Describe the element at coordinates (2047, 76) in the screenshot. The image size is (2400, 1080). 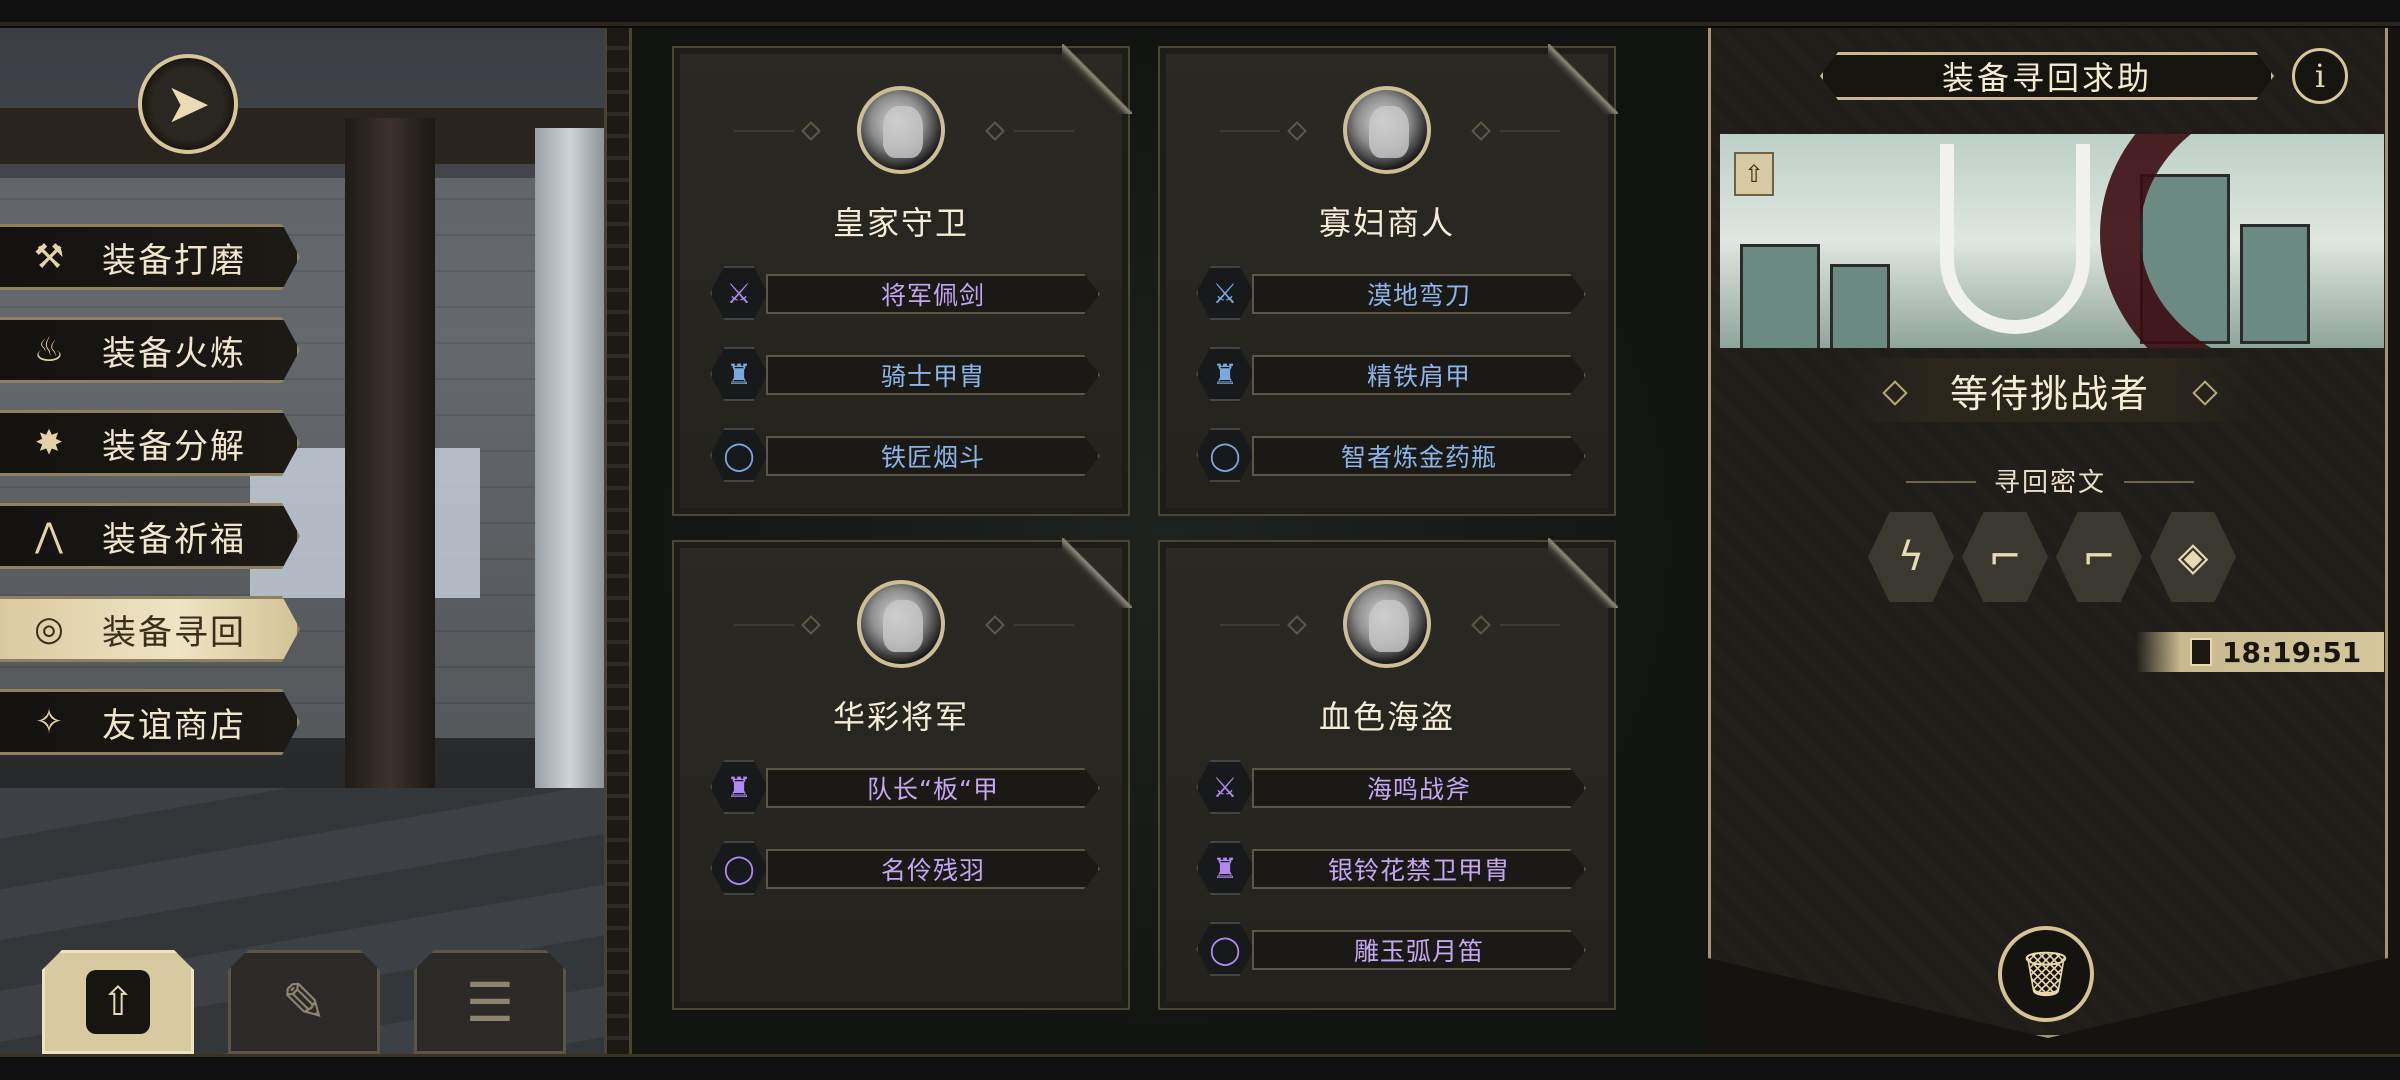
I see `panel-title: 装备寻回求助` at that location.